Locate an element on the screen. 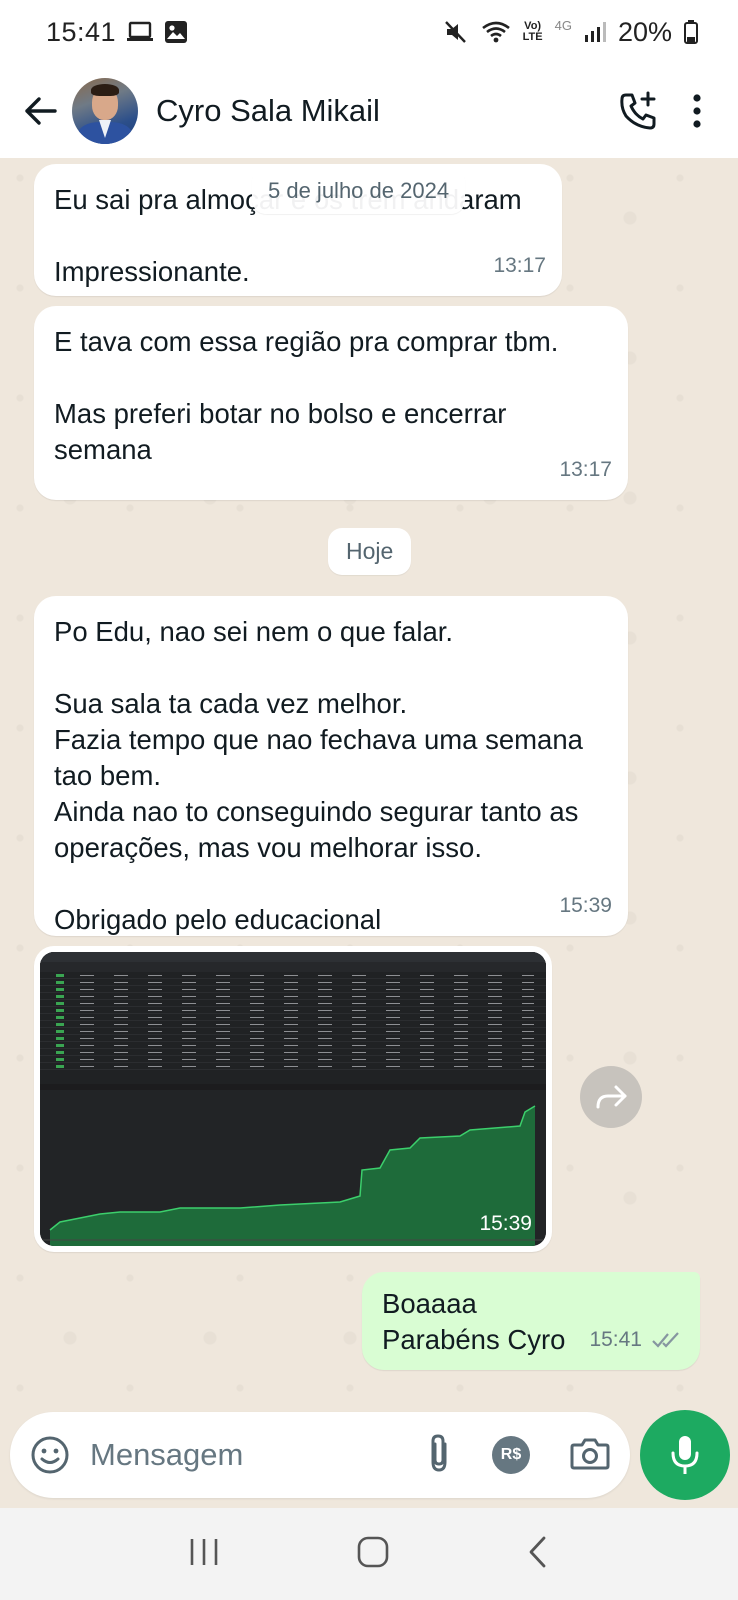 The height and width of the screenshot is (1600, 738). image-message: 15:39 is located at coordinates (293, 1099).